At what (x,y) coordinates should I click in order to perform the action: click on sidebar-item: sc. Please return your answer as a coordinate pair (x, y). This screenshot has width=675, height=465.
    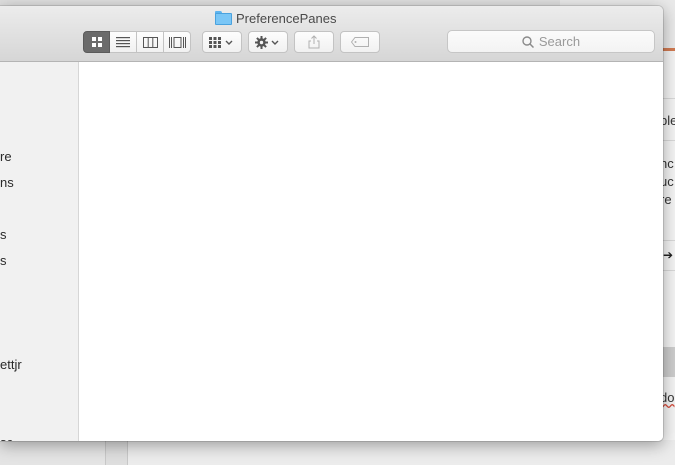
    Looking at the image, I should click on (6, 438).